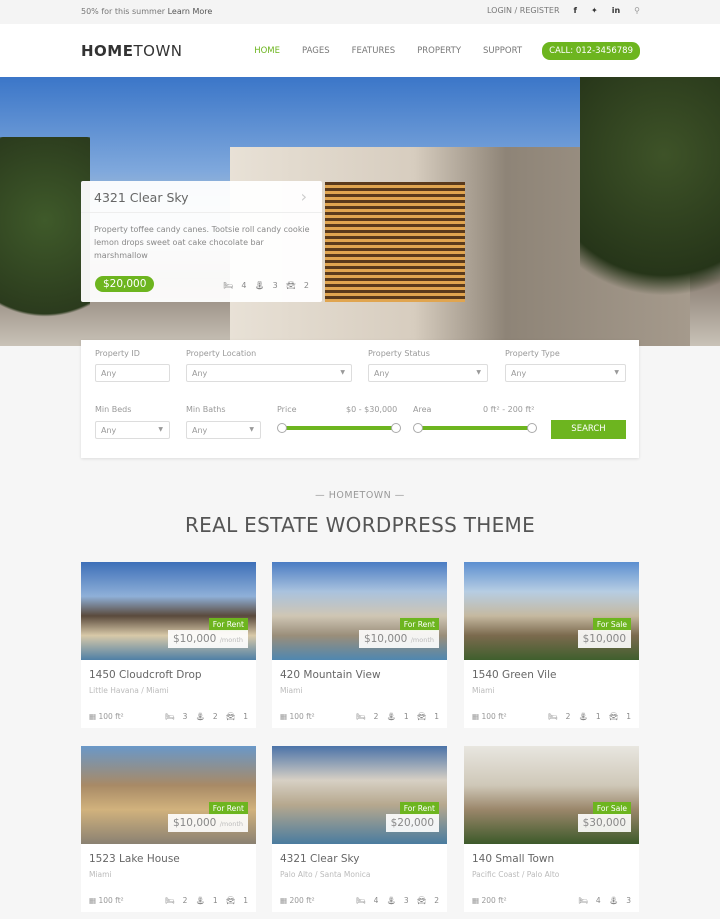  Describe the element at coordinates (422, 409) in the screenshot. I see `area-label: Area` at that location.